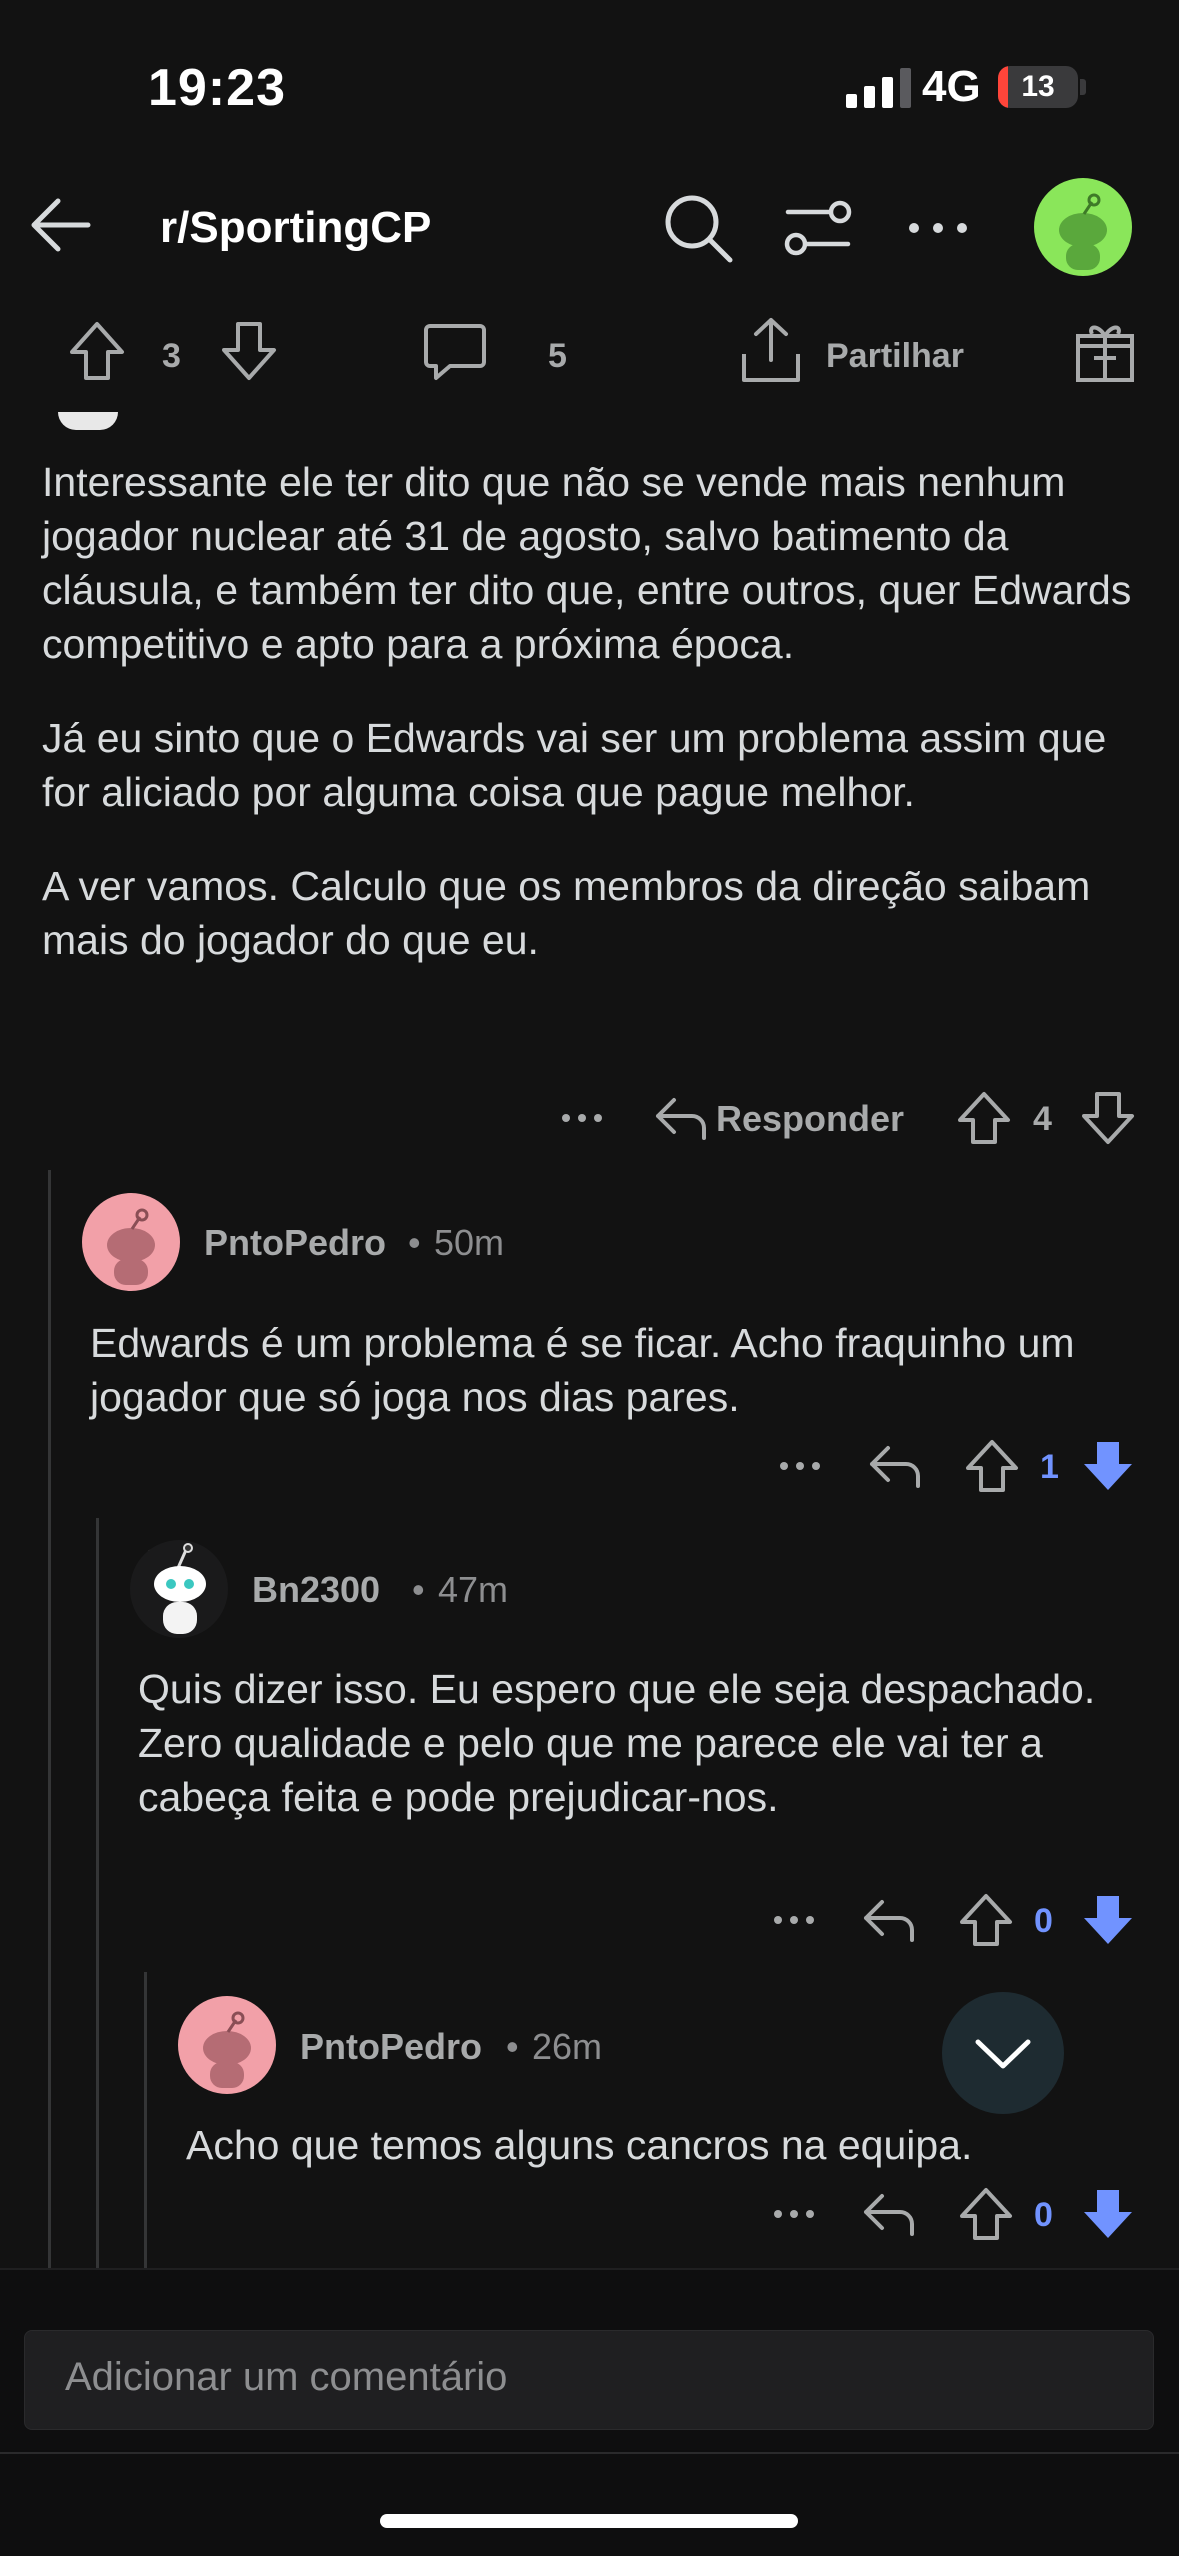 The height and width of the screenshot is (2556, 1179). What do you see at coordinates (579, 2145) in the screenshot?
I see `comment-body: Acho que temos alguns cancros na equipa.` at bounding box center [579, 2145].